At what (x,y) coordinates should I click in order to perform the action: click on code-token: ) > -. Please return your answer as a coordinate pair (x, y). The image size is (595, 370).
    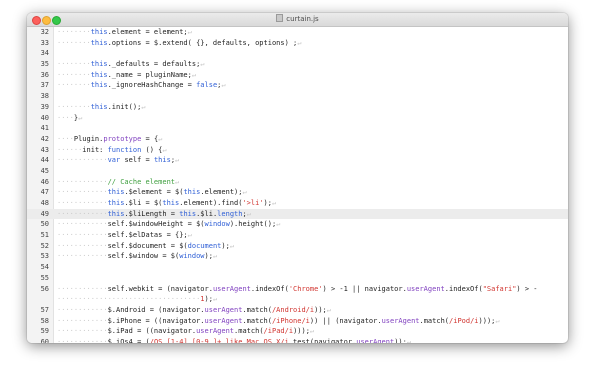
    Looking at the image, I should click on (527, 288).